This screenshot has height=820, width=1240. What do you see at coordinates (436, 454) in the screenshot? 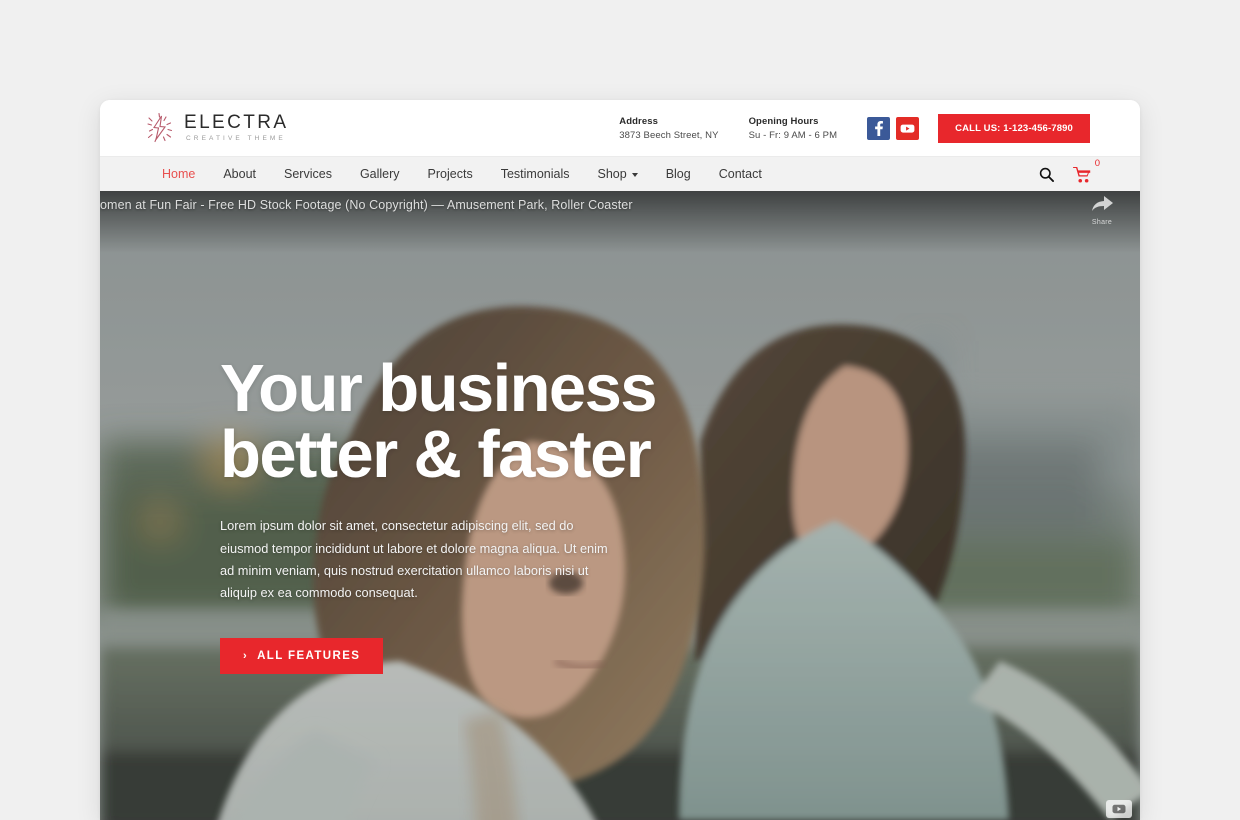
I see `hero-title-line-2: better & faster` at bounding box center [436, 454].